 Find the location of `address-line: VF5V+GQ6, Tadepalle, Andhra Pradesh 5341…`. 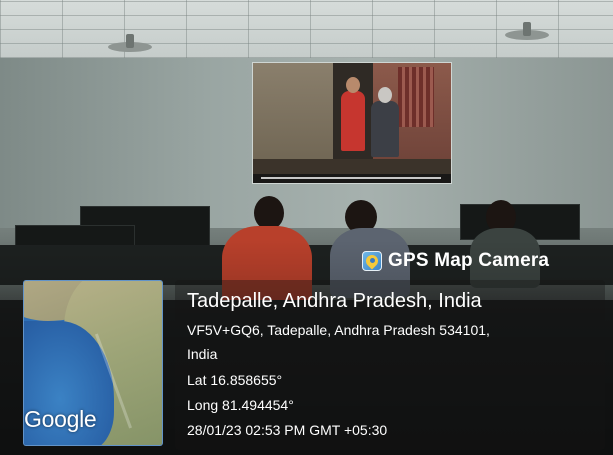

address-line: VF5V+GQ6, Tadepalle, Andhra Pradesh 5341… is located at coordinates (338, 330).